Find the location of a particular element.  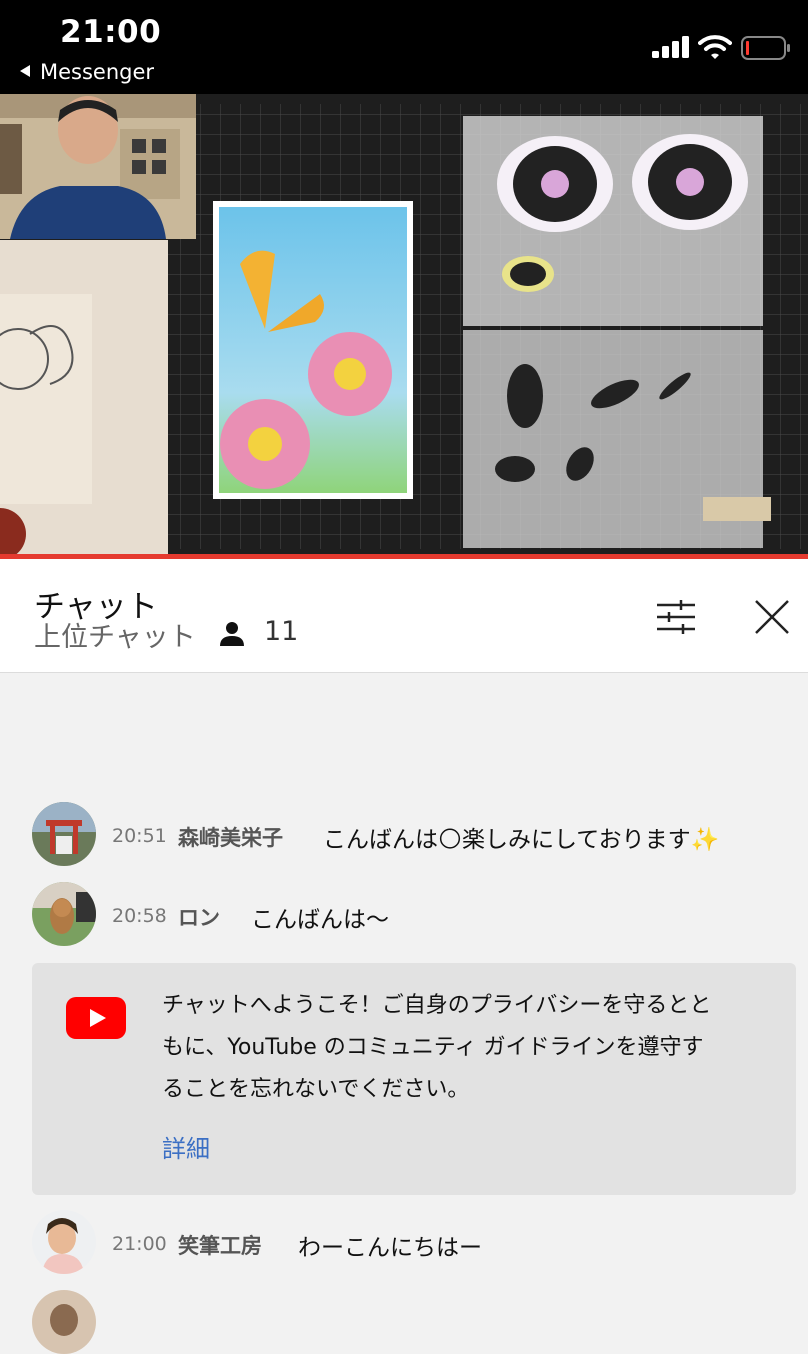

welcome-line-3: ることを忘れないでください。 is located at coordinates (316, 1089).